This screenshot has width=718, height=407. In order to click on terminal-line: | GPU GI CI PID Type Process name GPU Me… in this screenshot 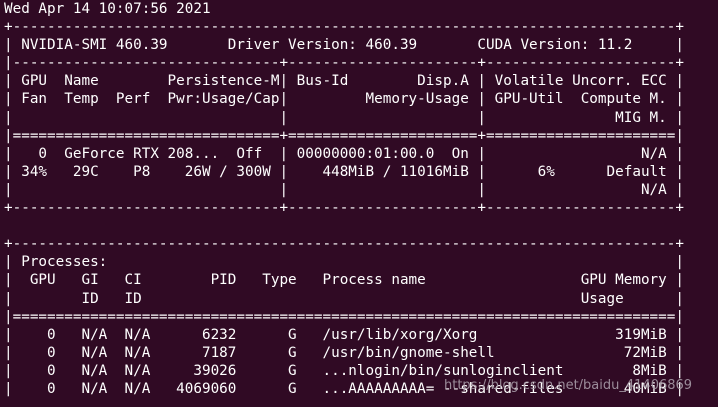, I will do `click(344, 280)`.